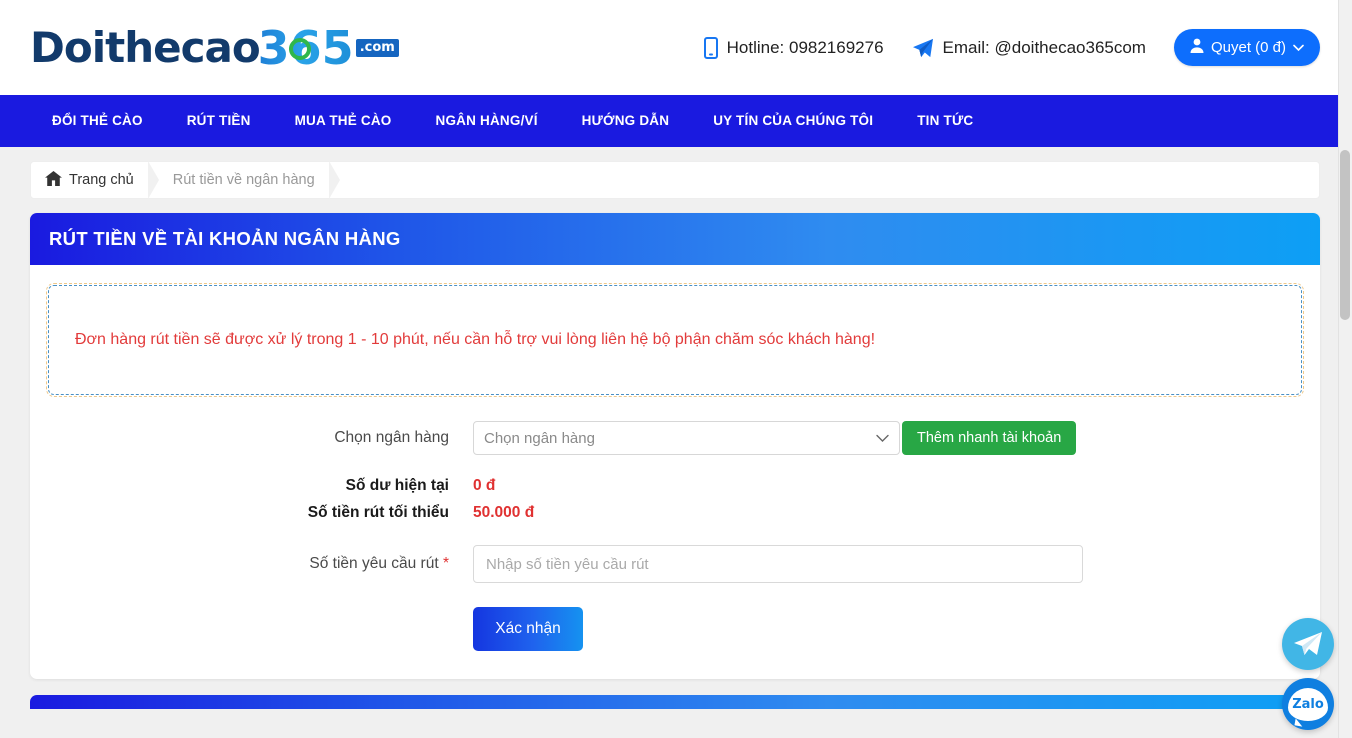 The height and width of the screenshot is (738, 1352). I want to click on row-balance: Số dư hiện tại 0 đ, so click(675, 486).